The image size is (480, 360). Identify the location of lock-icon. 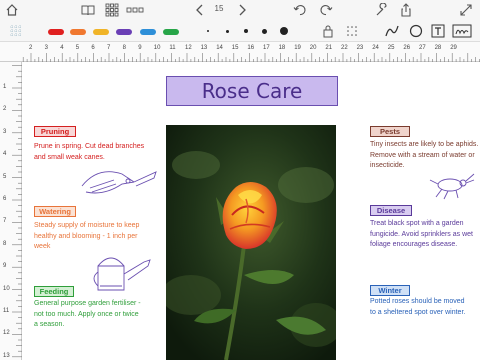
(328, 31).